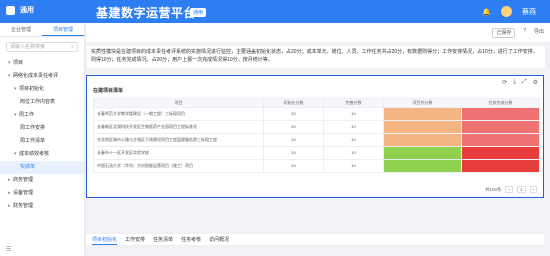  I want to click on brand: 通用, so click(20, 10).